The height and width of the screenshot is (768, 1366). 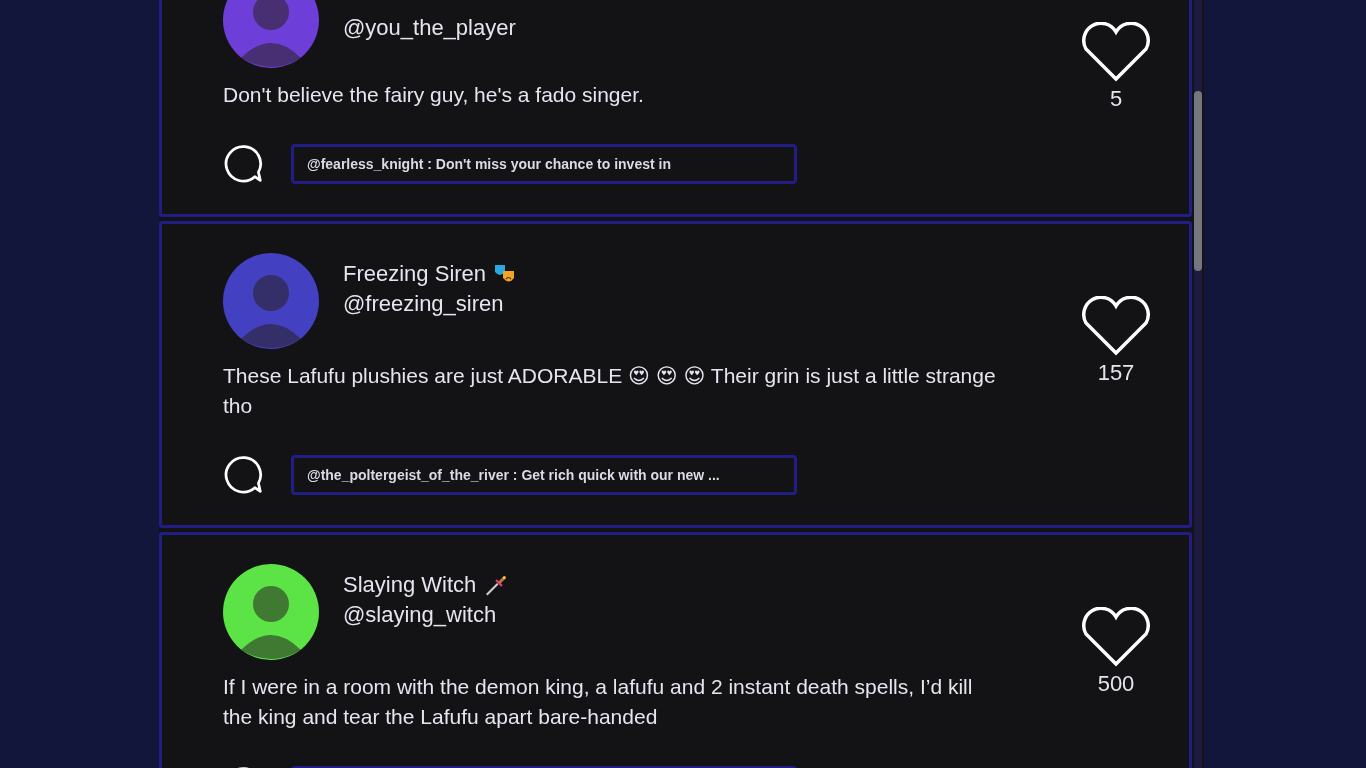 I want to click on post-text: If I were in a room with the demon king, a lafufu and 2 instant death spells, I’d kill the king and tear the Lafufu apart bare-handed, so click(x=598, y=702).